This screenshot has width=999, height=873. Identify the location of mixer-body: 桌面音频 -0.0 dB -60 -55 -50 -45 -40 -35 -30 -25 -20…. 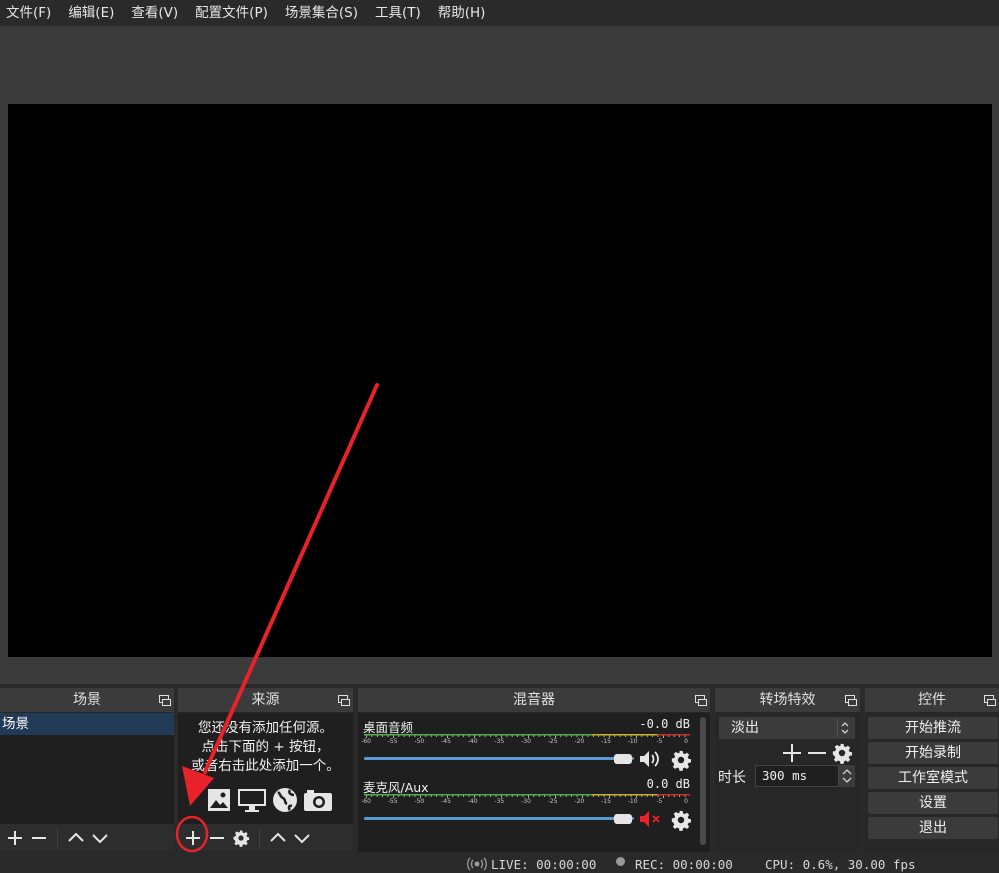
(534, 782).